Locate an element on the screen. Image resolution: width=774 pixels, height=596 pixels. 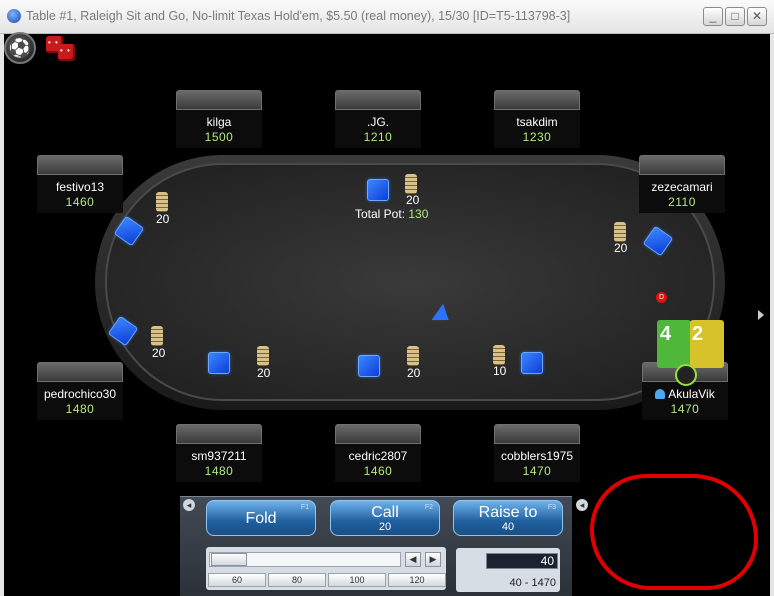
bet-slider-thumb is located at coordinates (229, 559).